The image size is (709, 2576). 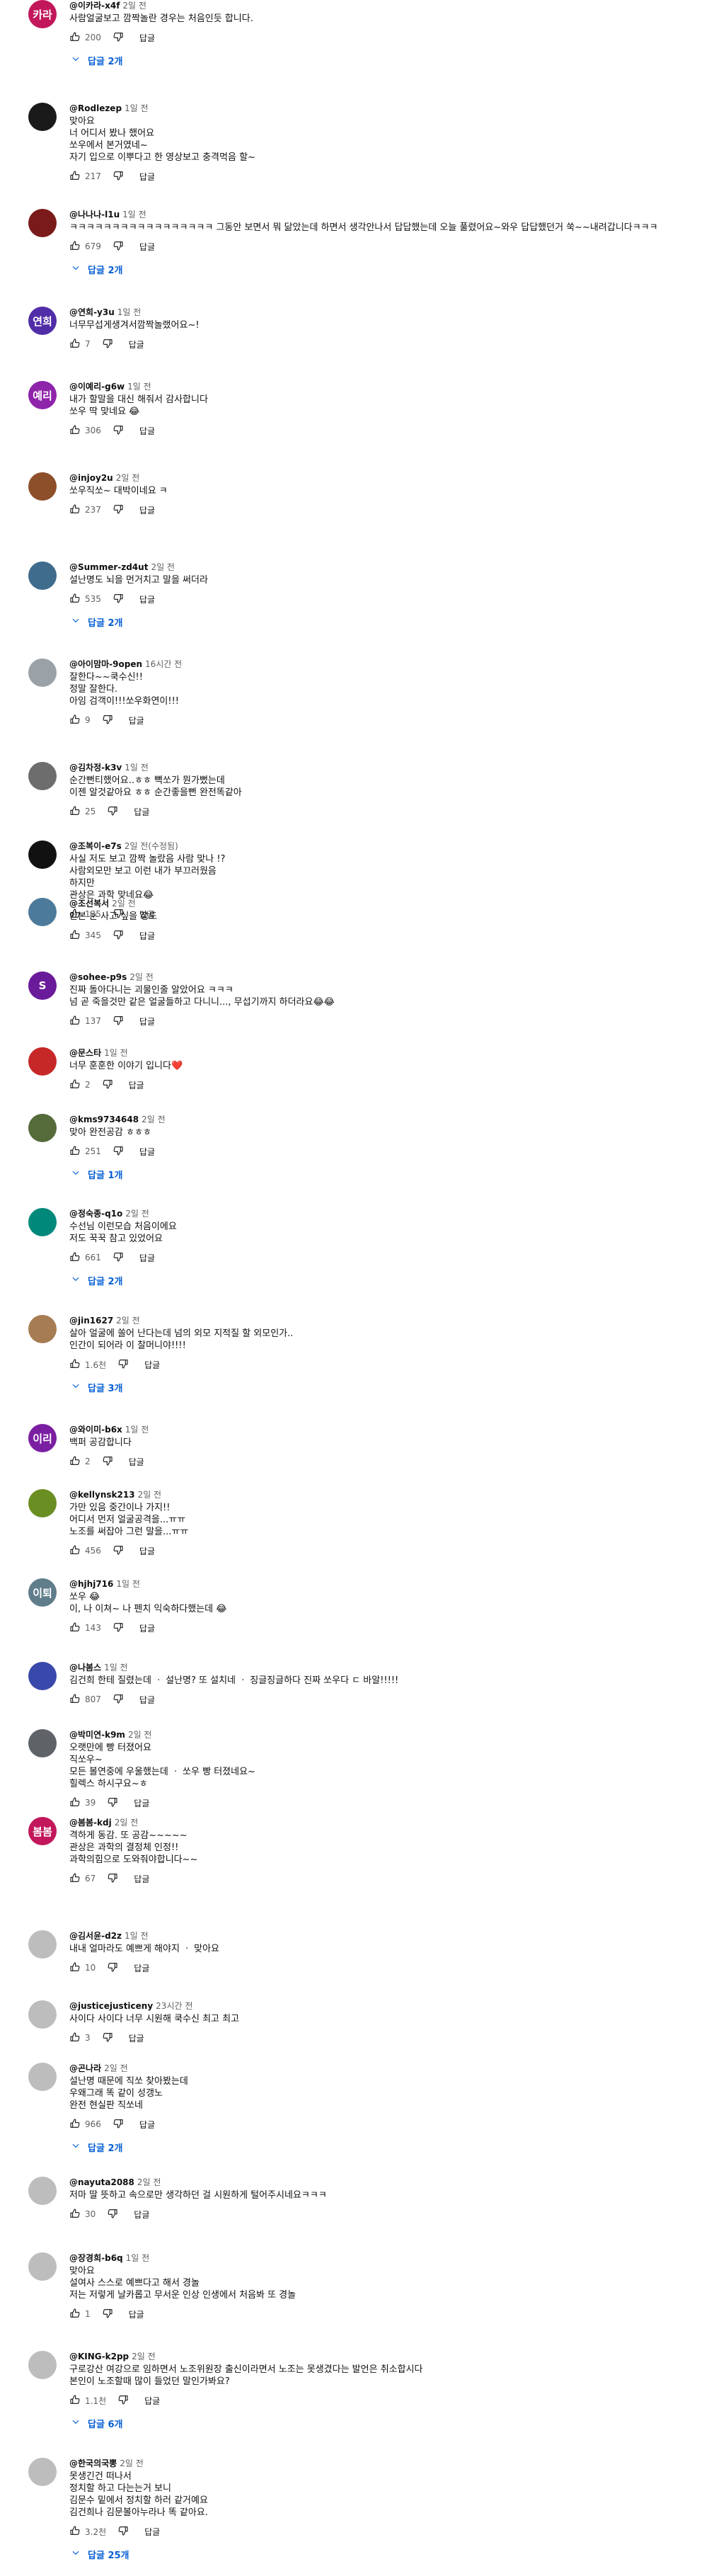 What do you see at coordinates (98, 977) in the screenshot?
I see `comment-author: @sohee-p9s` at bounding box center [98, 977].